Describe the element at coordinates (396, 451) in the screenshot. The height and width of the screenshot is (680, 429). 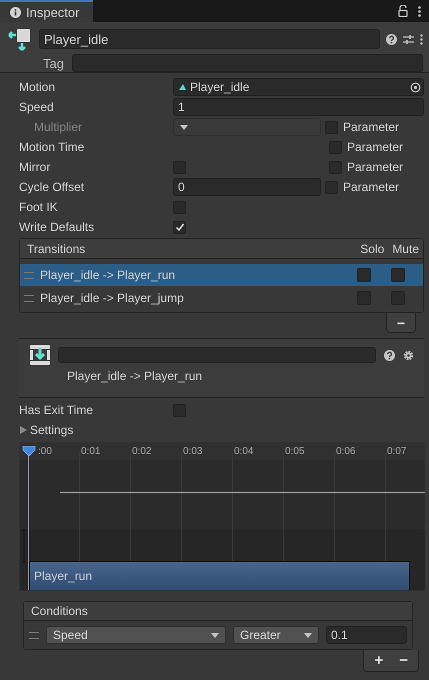
I see `time-tick-label: 0:07` at that location.